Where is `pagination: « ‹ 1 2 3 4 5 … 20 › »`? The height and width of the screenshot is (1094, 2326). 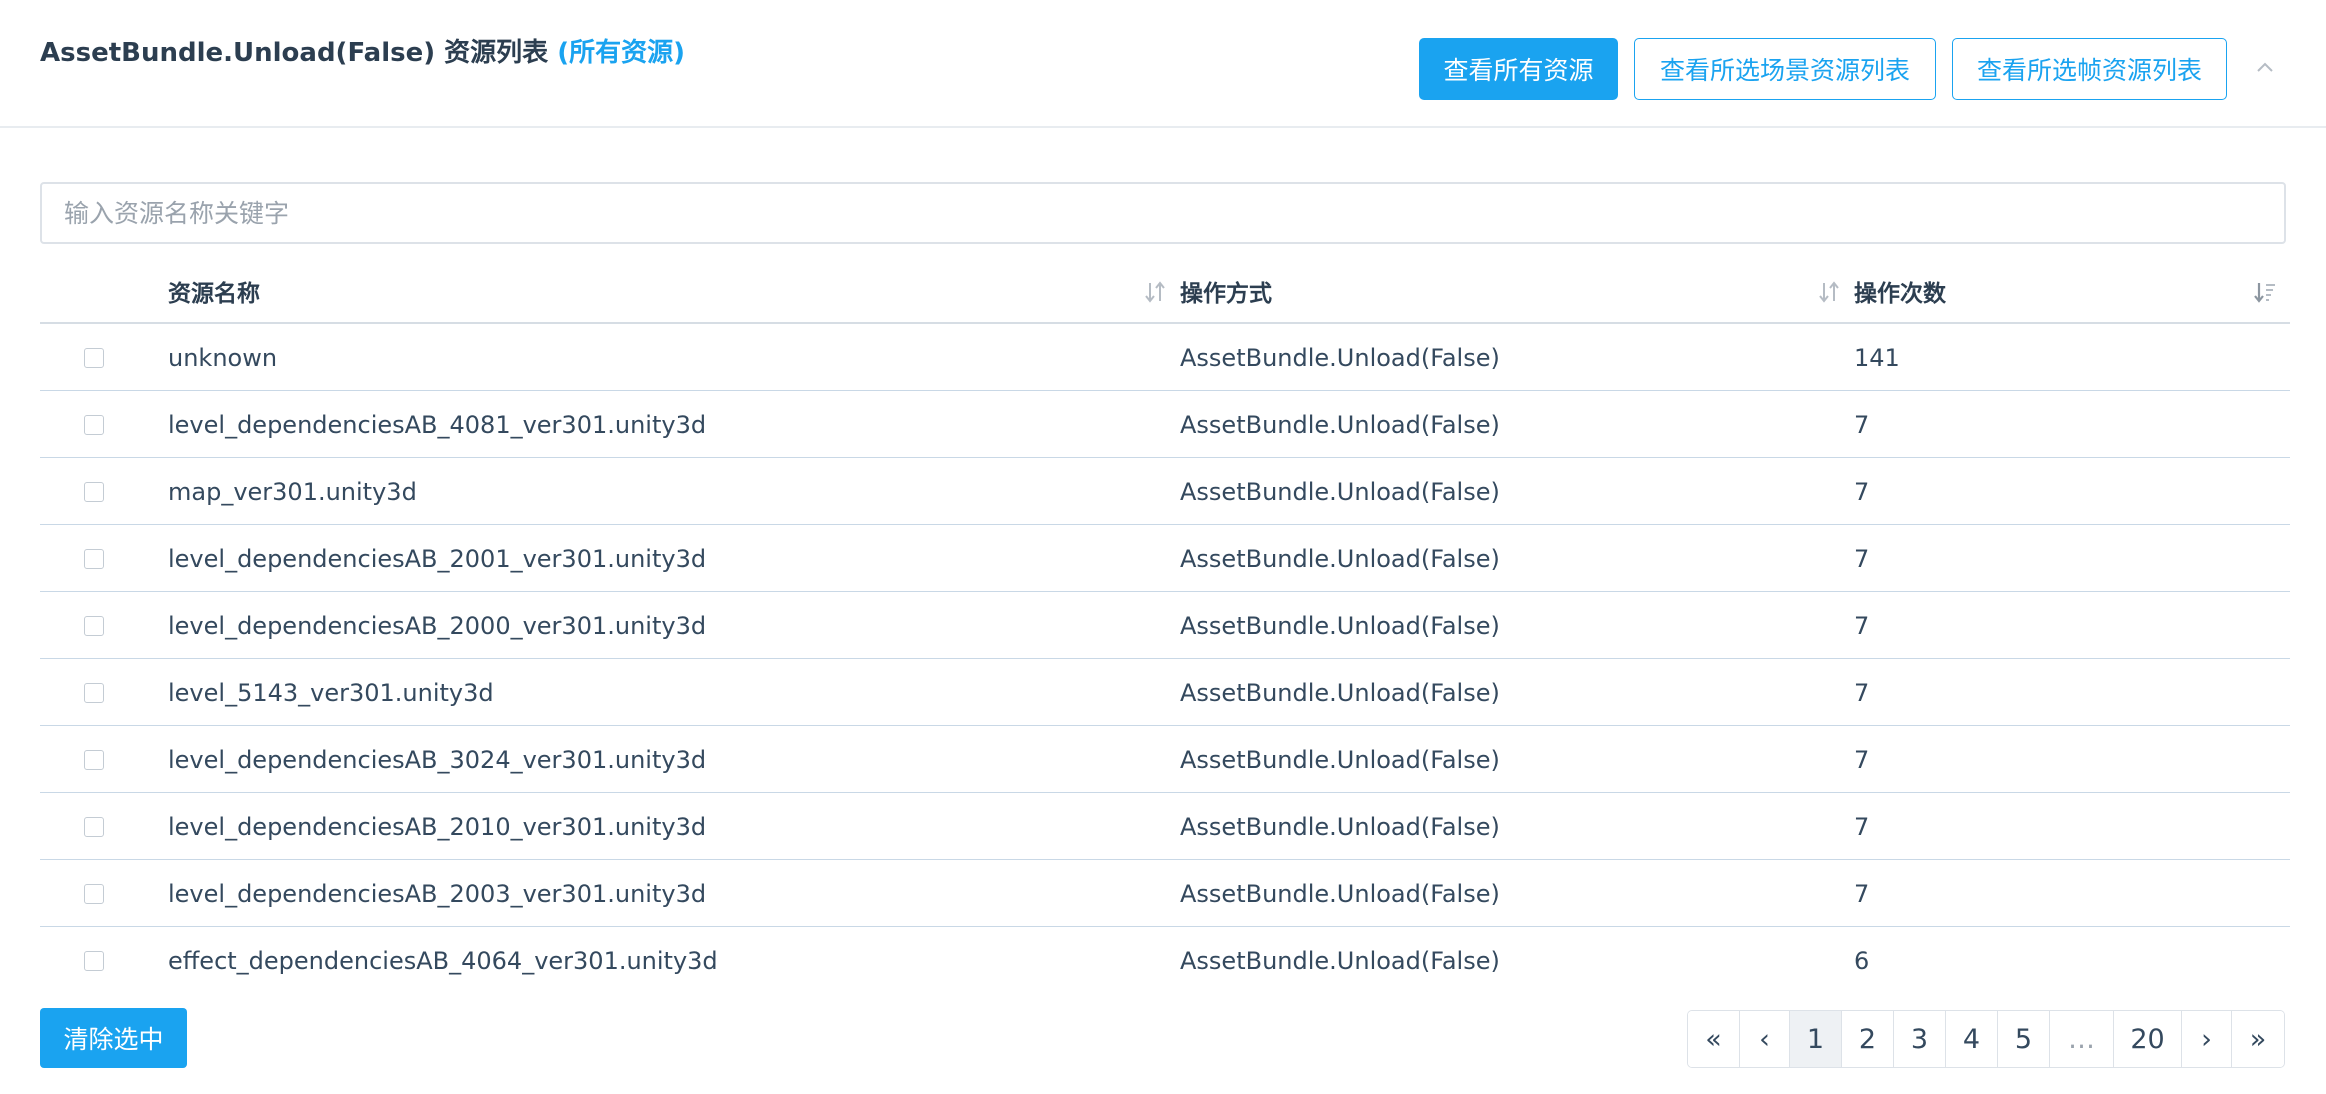
pagination: « ‹ 1 2 3 4 5 … 20 › » is located at coordinates (1986, 1039).